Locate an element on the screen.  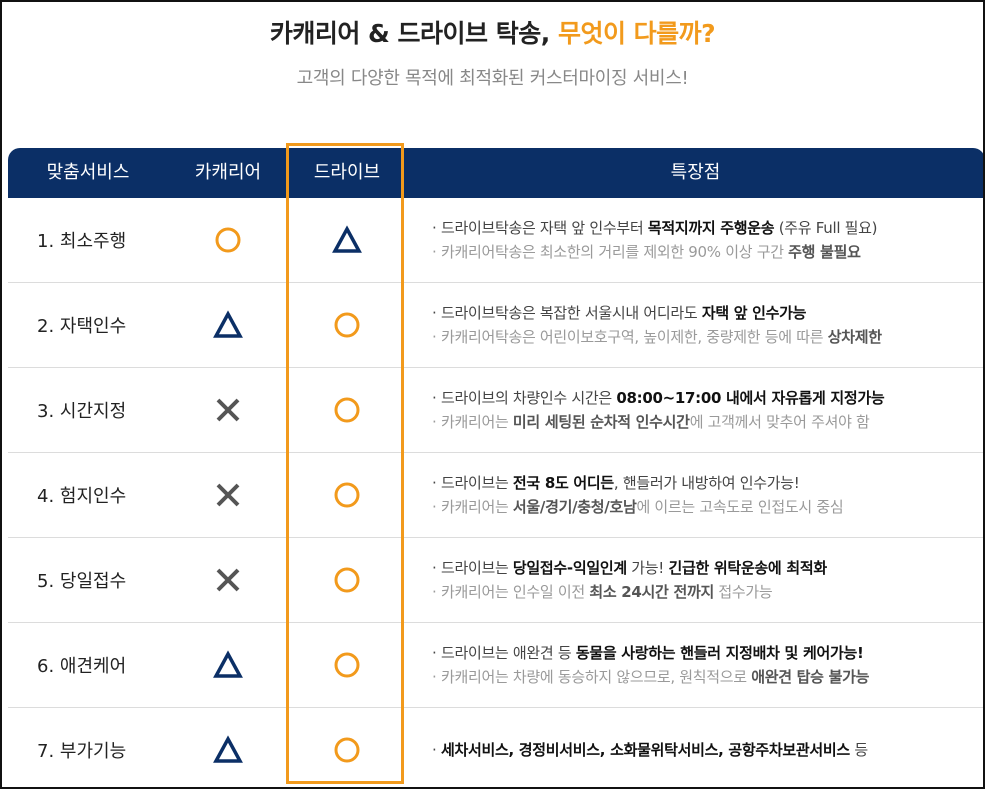
feature-highlight: 08:00~17:00 내에서 자유롭게 지정가능 is located at coordinates (750, 398).